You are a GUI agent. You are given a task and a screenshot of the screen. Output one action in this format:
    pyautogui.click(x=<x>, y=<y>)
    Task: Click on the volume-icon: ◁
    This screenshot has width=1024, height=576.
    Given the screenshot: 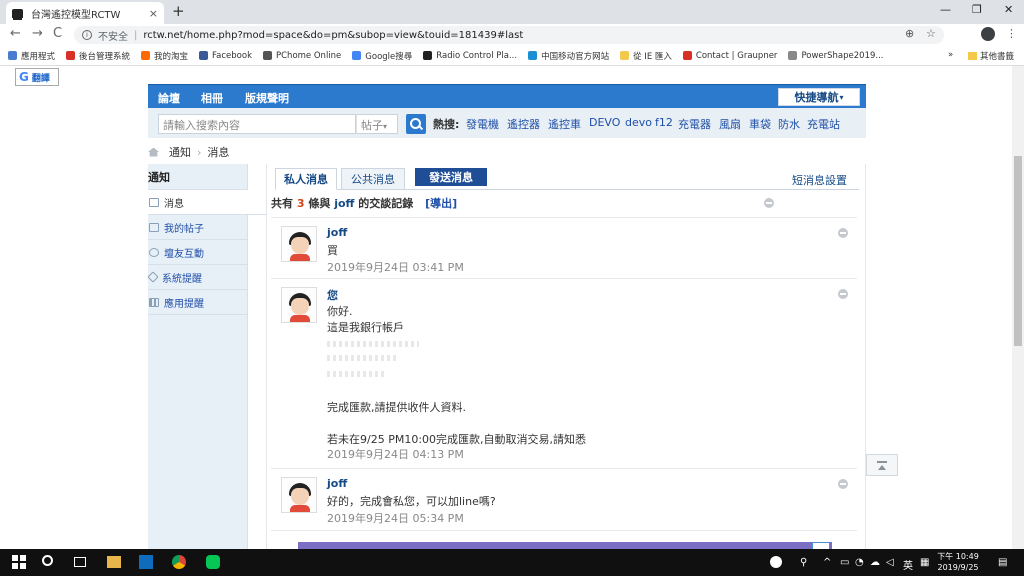 What is the action you would take?
    pyautogui.click(x=890, y=562)
    